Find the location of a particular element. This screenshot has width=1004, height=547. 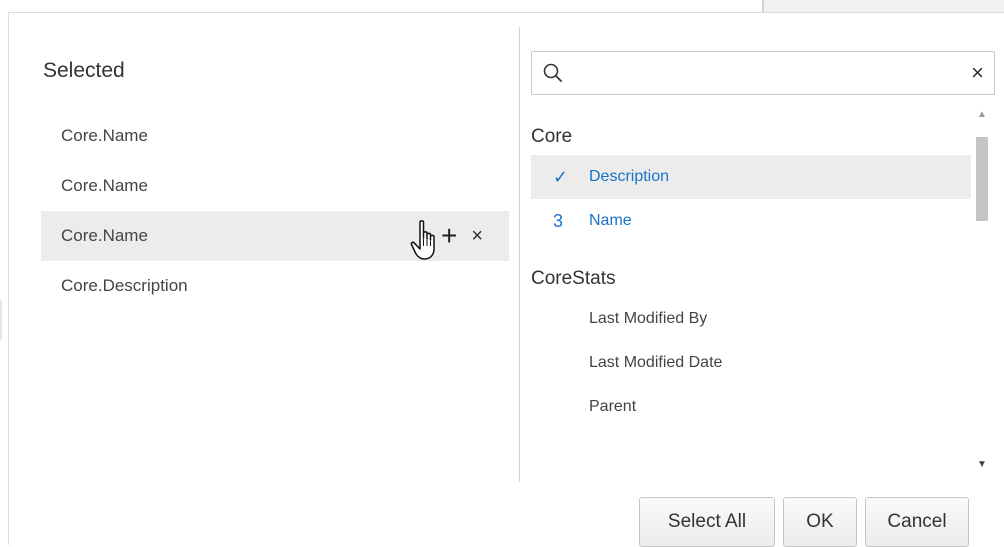

available-item-label: Last Modified By is located at coordinates (648, 318).